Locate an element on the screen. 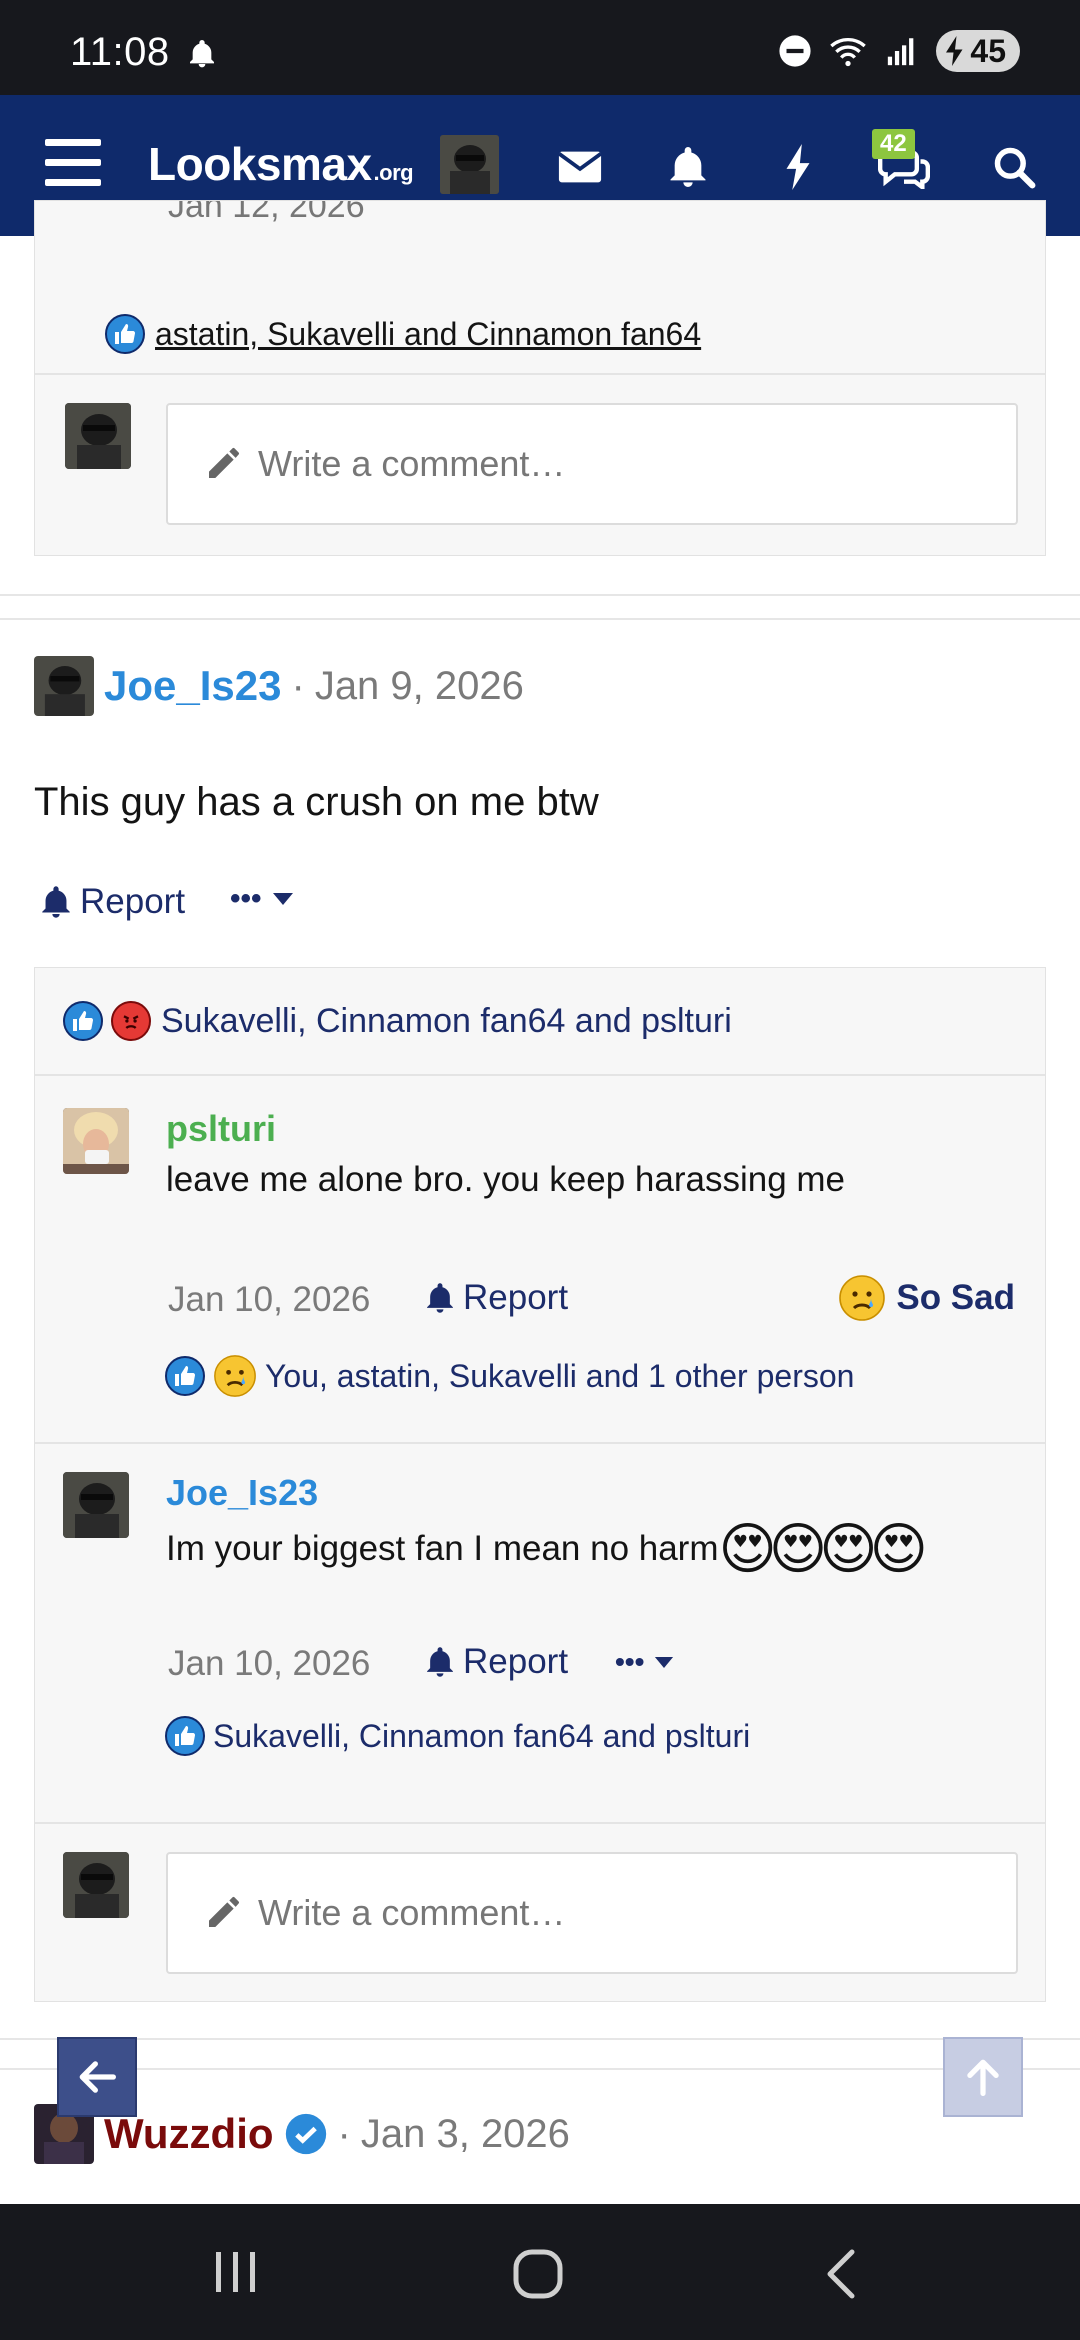 The image size is (1080, 2340). user-avatar is located at coordinates (469, 164).